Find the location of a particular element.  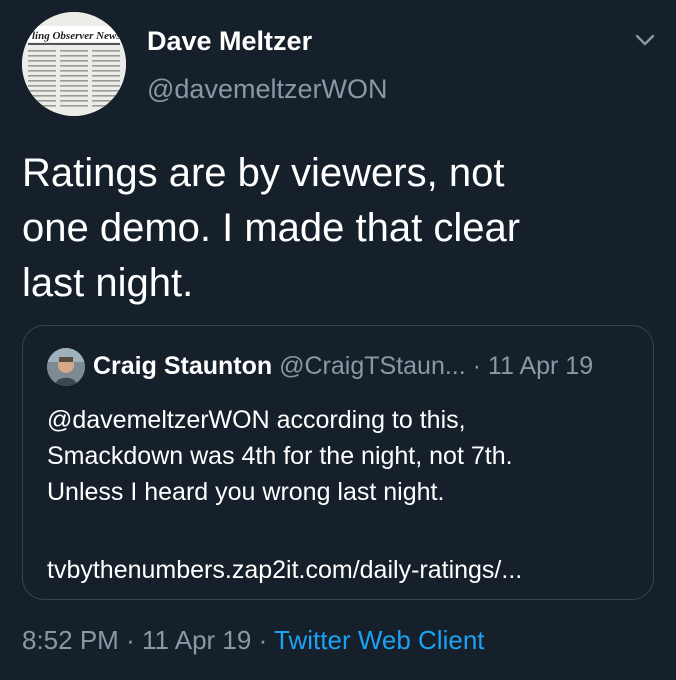

avatar: ling Observer News is located at coordinates (74, 64).